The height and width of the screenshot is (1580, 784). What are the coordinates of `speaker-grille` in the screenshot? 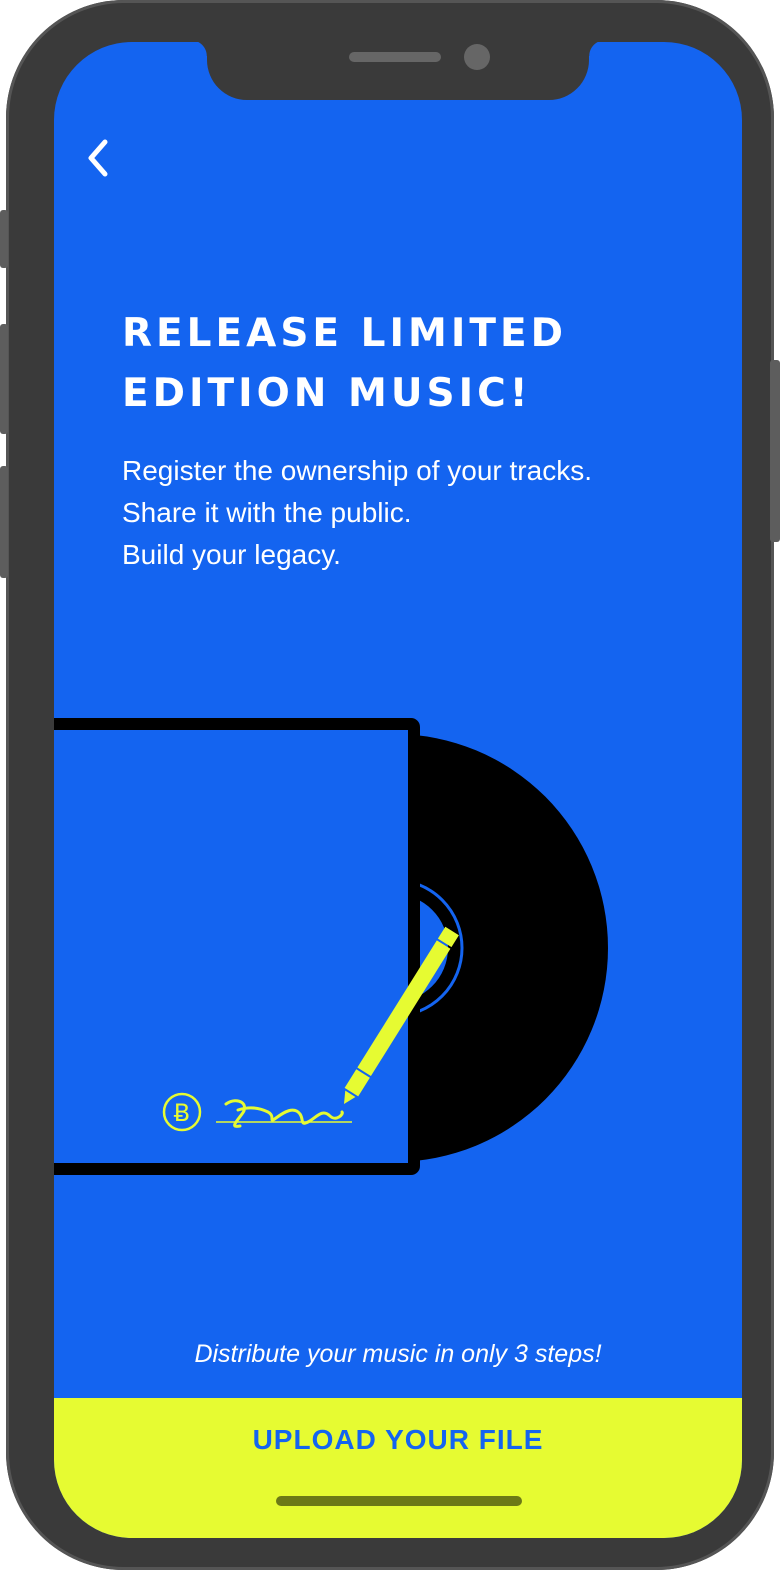 It's located at (395, 57).